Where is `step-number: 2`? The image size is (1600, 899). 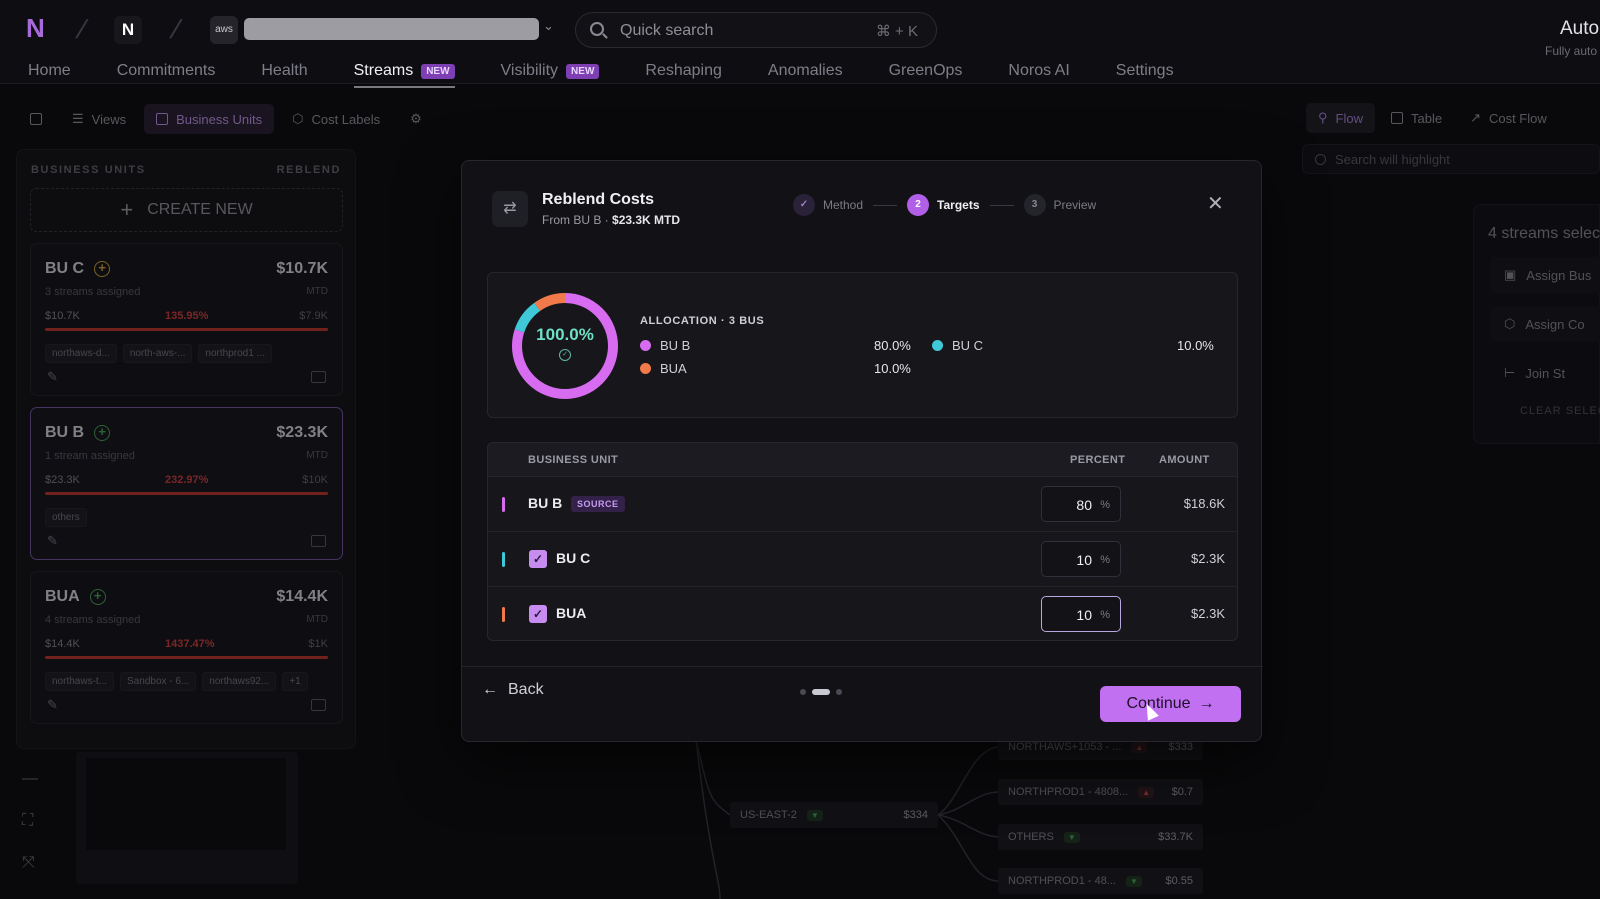
step-number: 2 is located at coordinates (918, 205).